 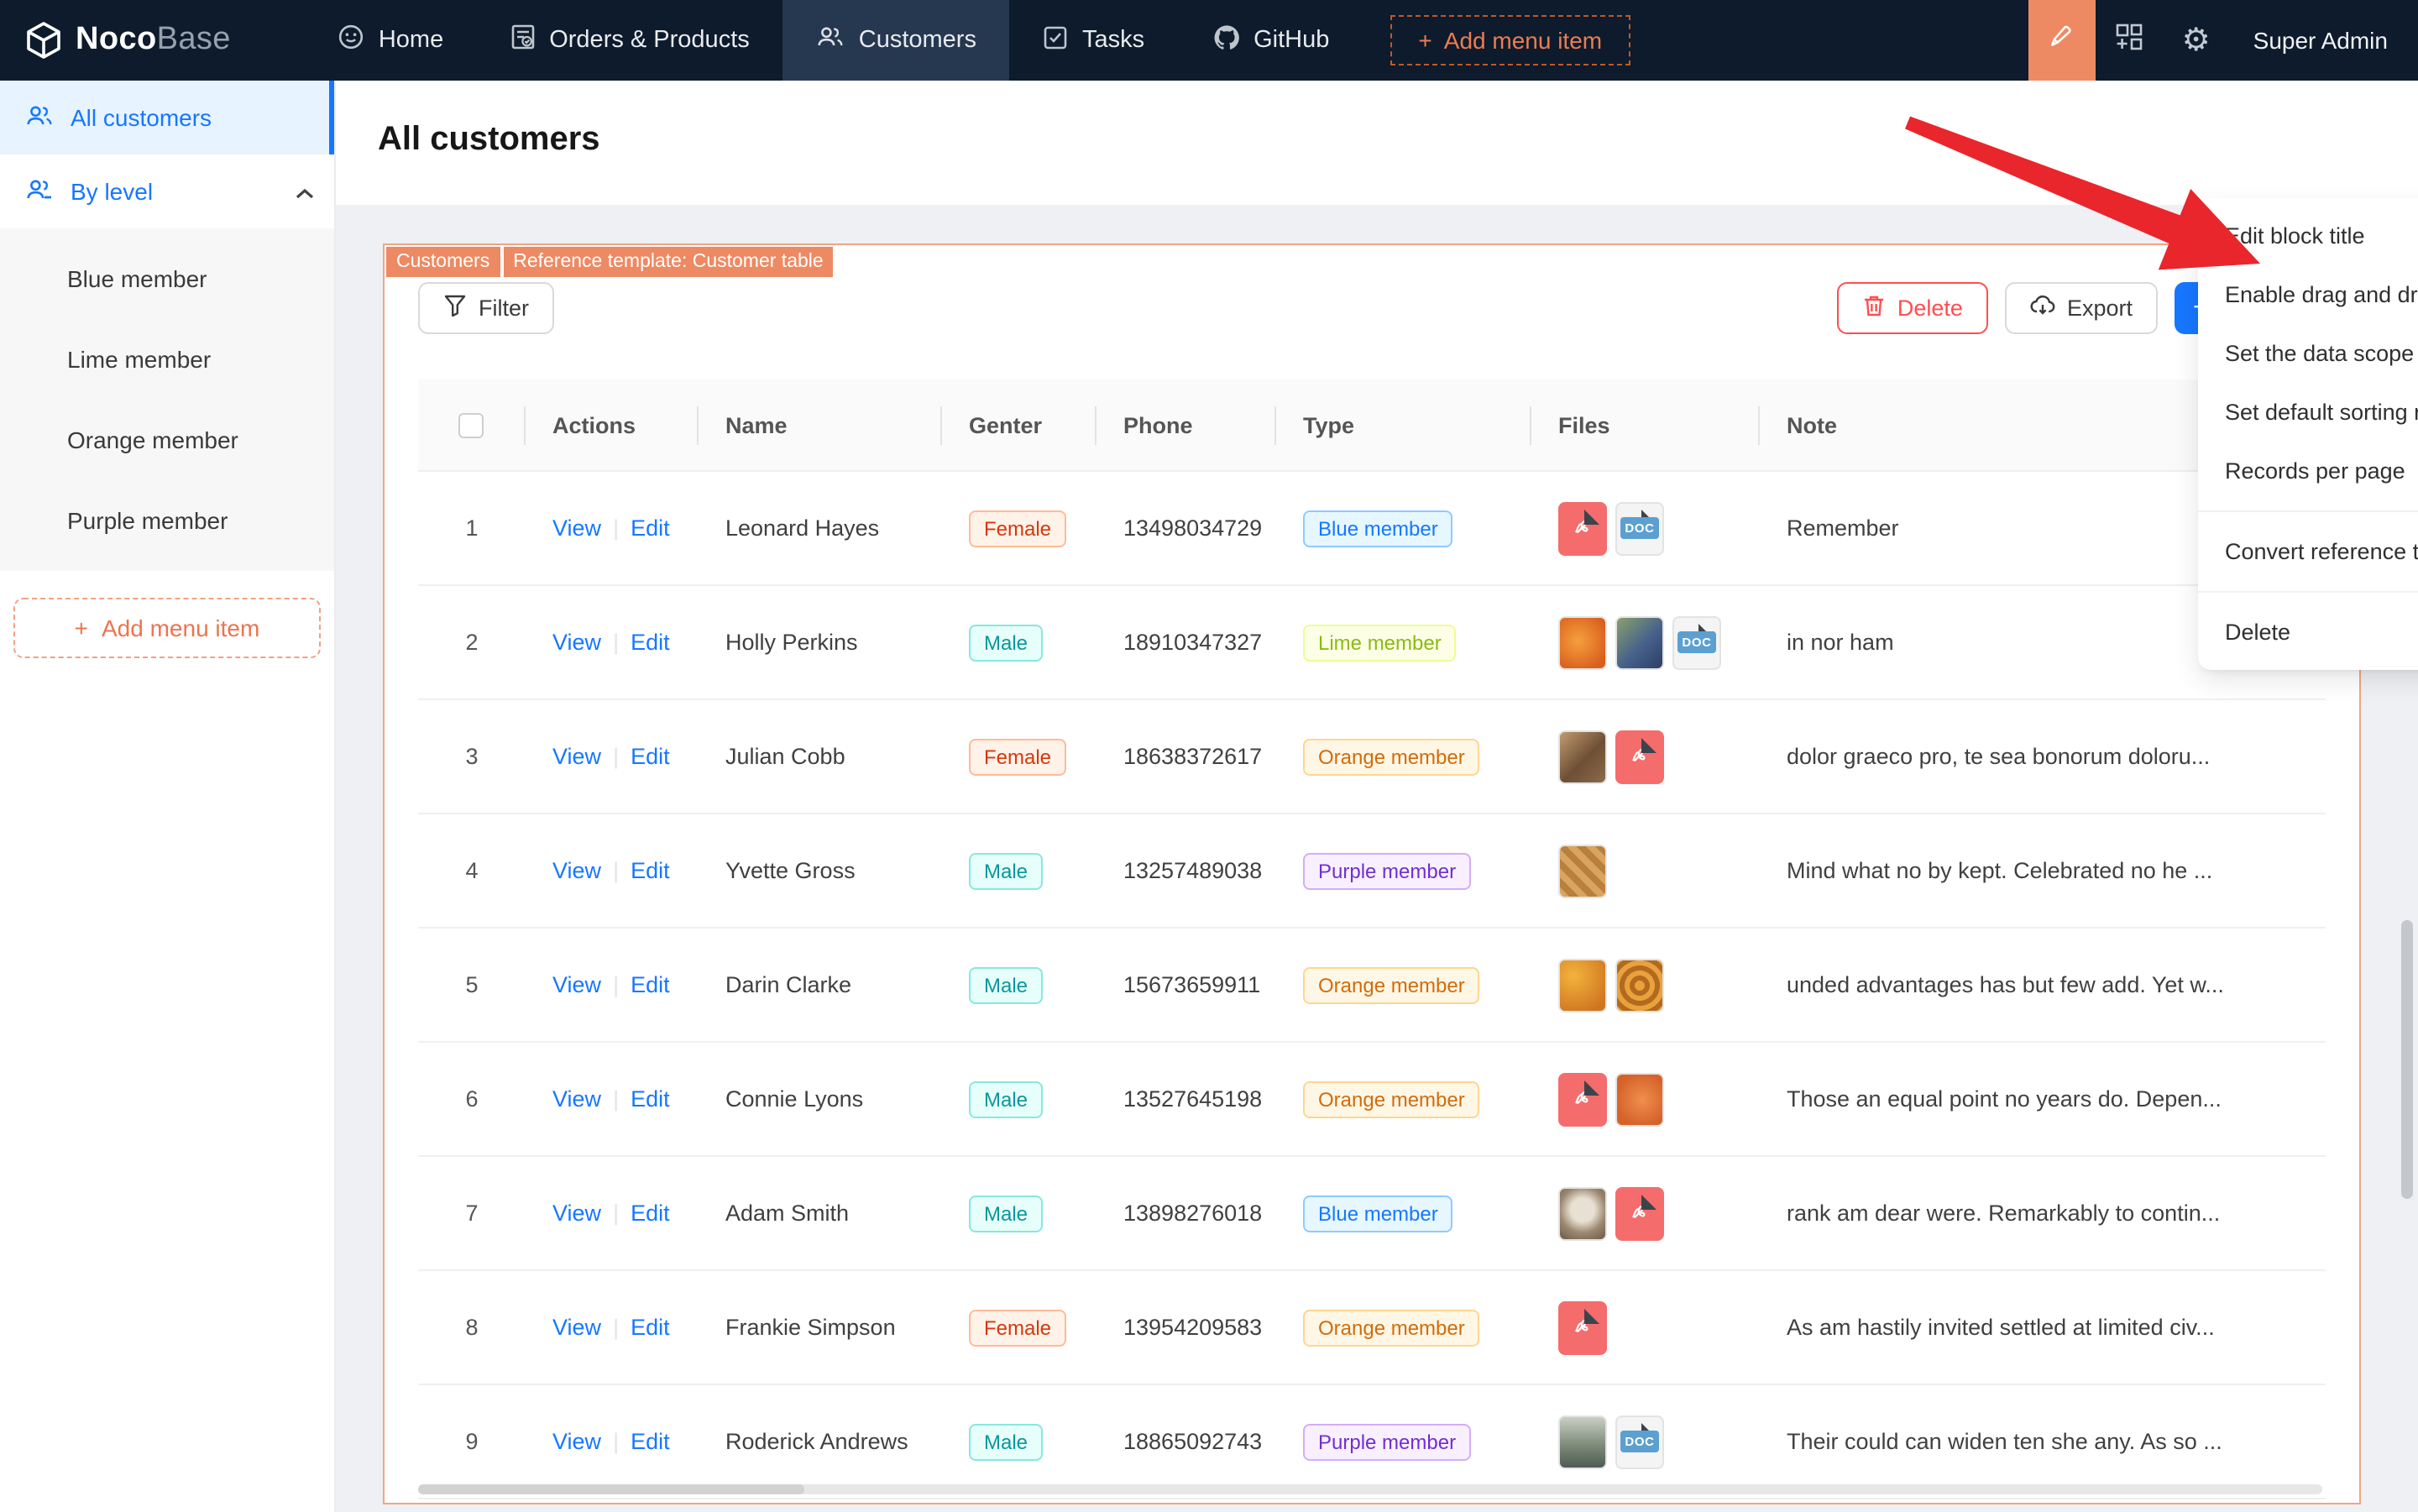 What do you see at coordinates (1270, 40) in the screenshot?
I see `nav-item-github: GitHub` at bounding box center [1270, 40].